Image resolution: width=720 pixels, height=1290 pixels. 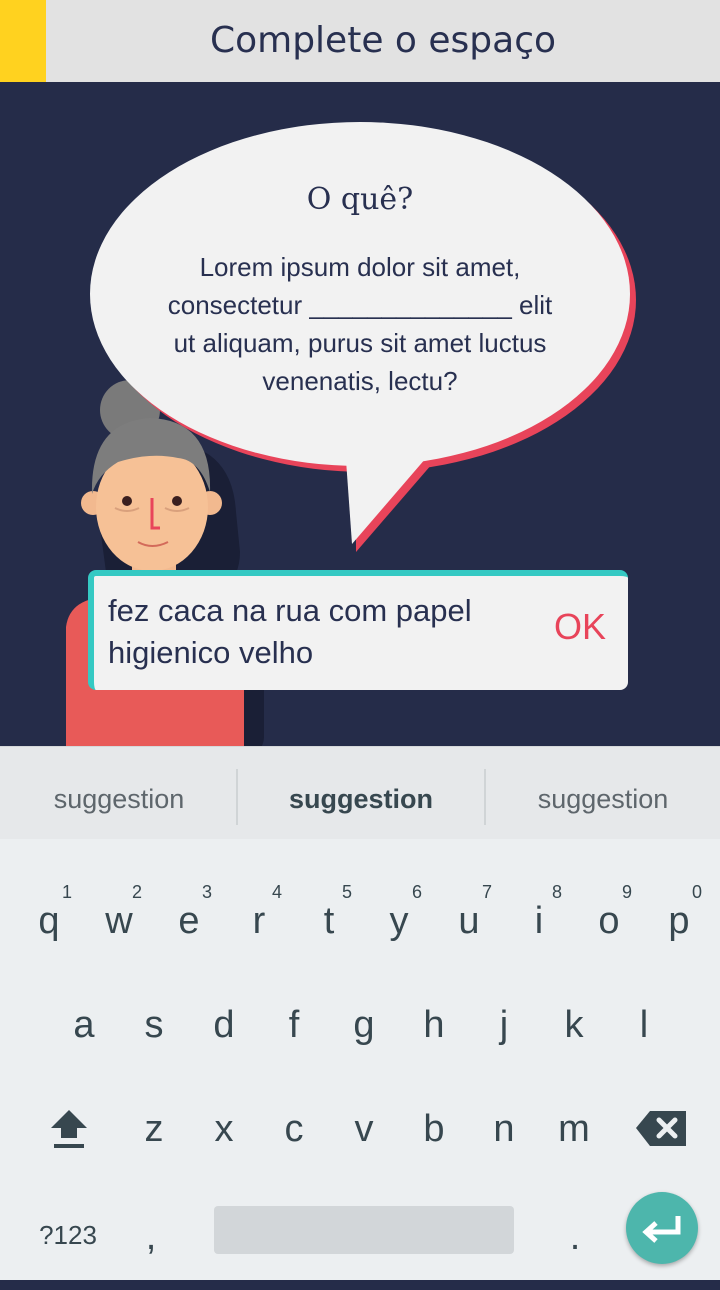 What do you see at coordinates (68, 1240) in the screenshot?
I see `symbols-key: ?123` at bounding box center [68, 1240].